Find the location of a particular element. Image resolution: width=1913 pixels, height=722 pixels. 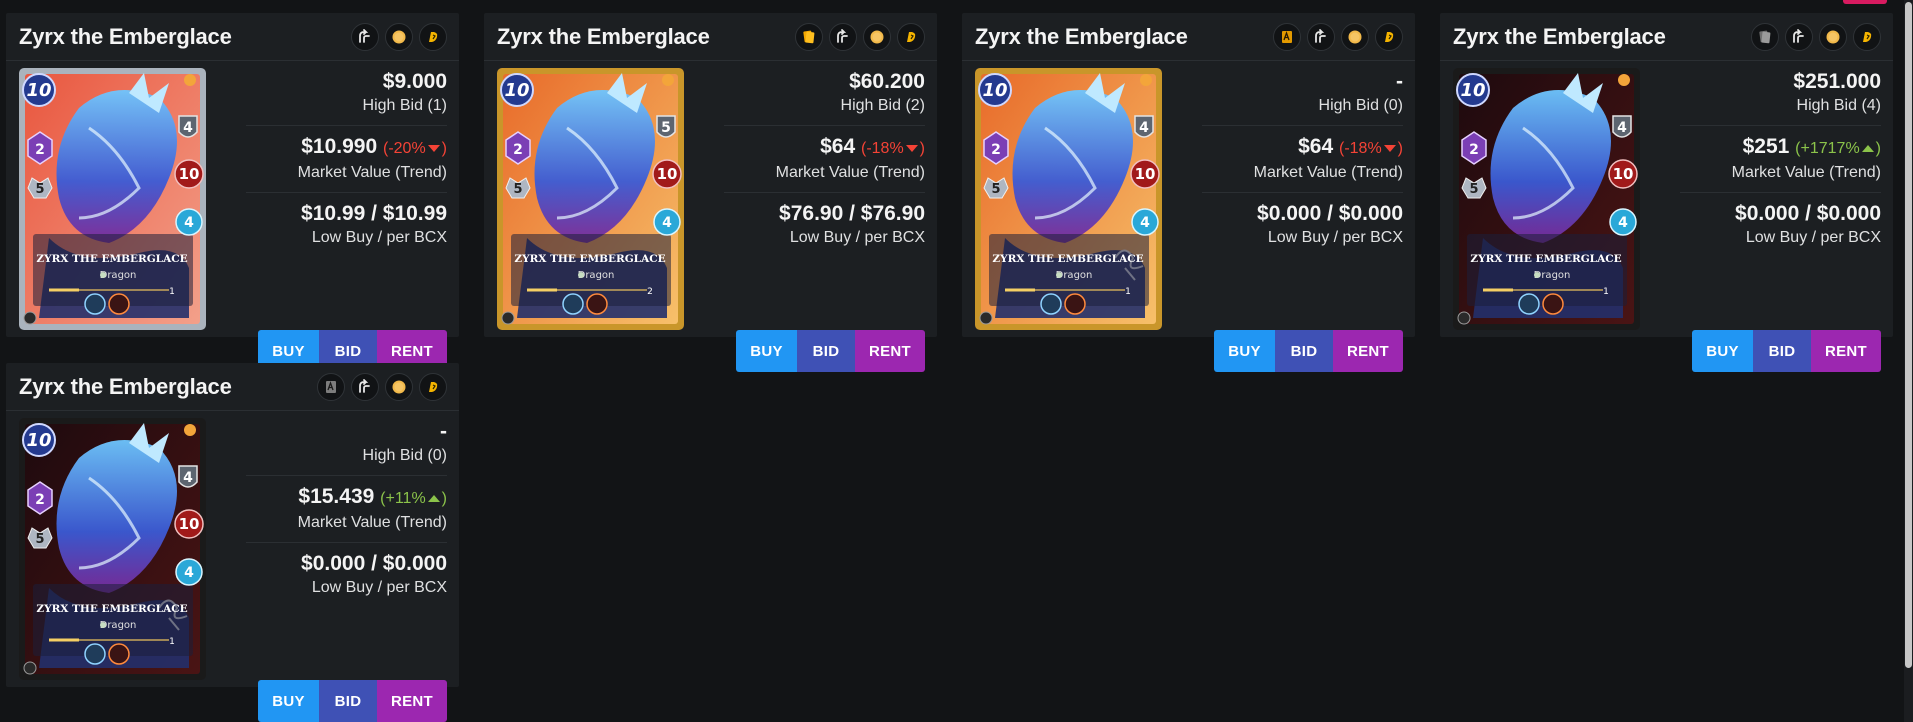

market-value-row: $64 (-18%) Market Value (Trend) is located at coordinates (824, 163).